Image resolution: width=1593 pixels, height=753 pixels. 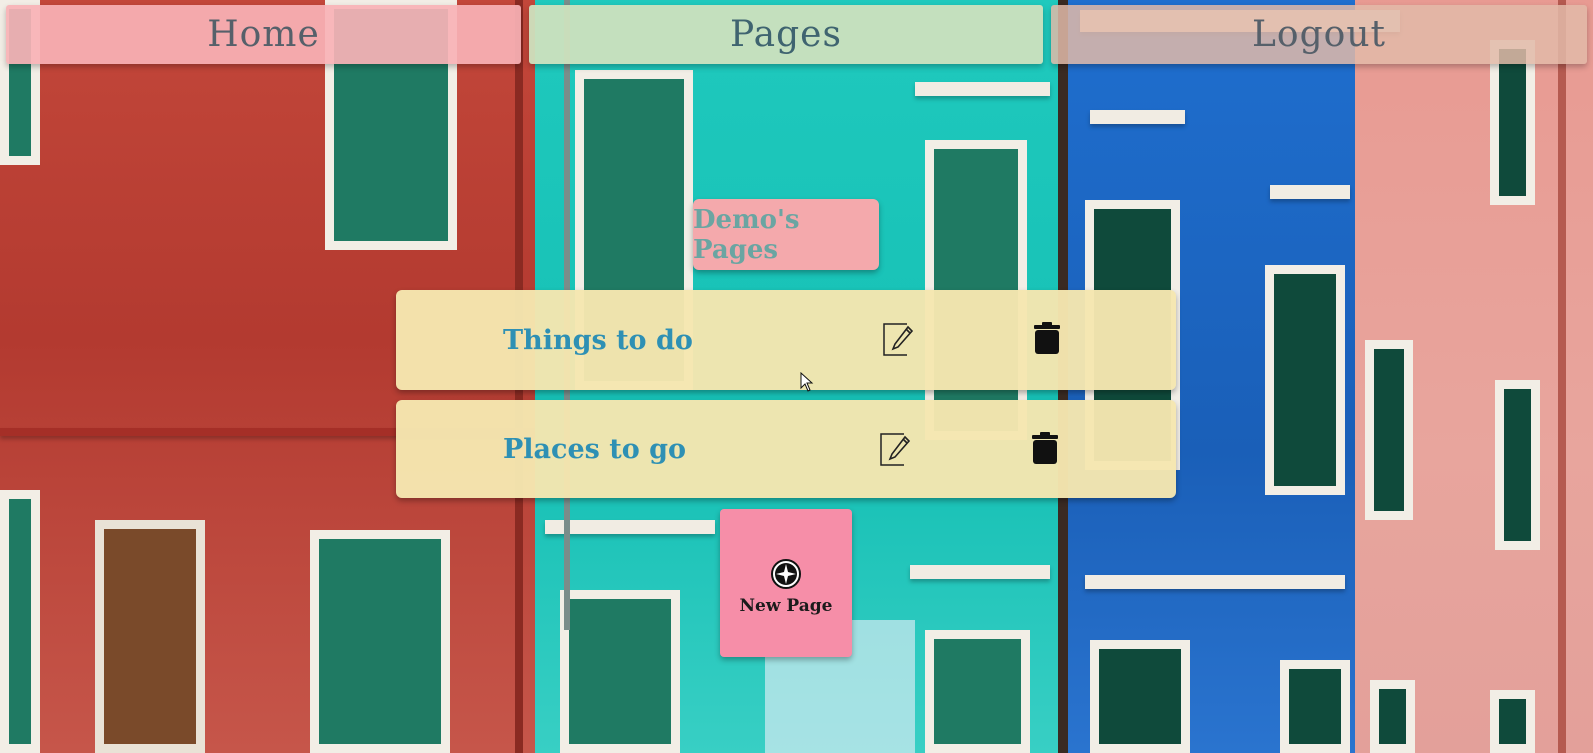 I want to click on new-page-label: New Page, so click(x=786, y=606).